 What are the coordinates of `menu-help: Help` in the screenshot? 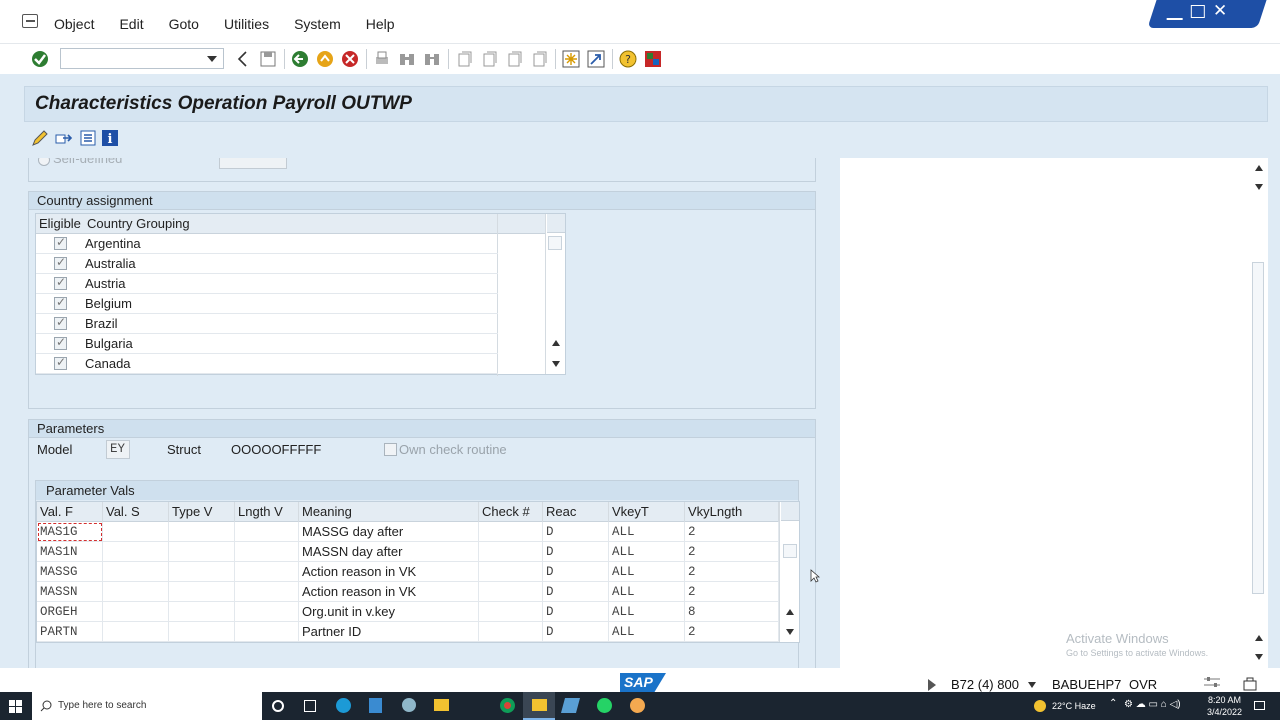 It's located at (380, 24).